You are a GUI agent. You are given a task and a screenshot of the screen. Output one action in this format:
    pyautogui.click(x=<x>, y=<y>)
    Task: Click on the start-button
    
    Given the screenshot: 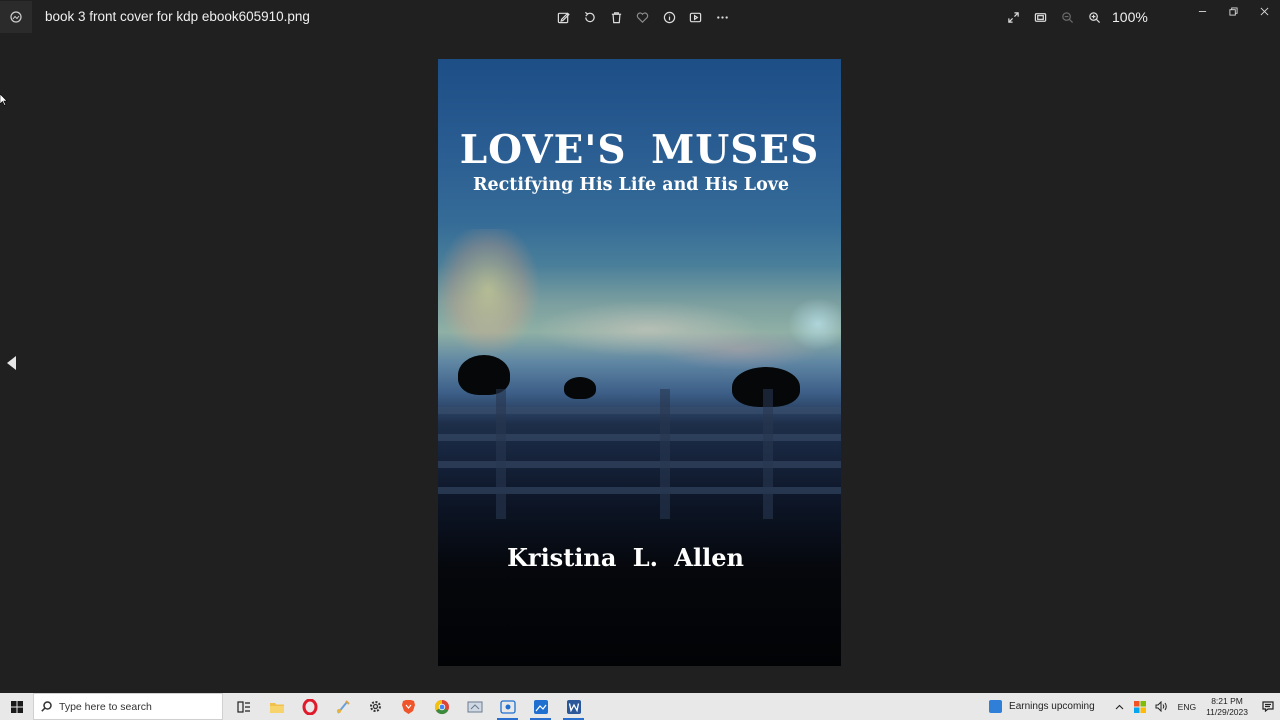 What is the action you would take?
    pyautogui.click(x=16, y=706)
    